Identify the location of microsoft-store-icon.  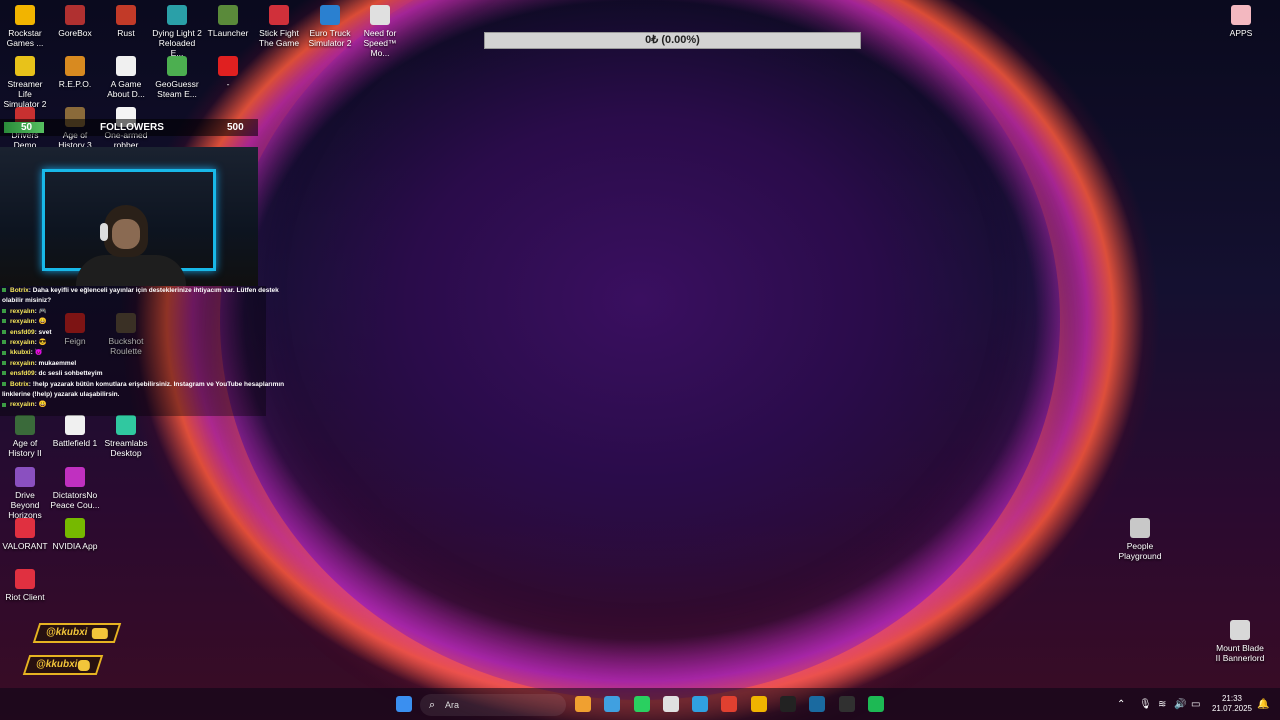
(700, 704).